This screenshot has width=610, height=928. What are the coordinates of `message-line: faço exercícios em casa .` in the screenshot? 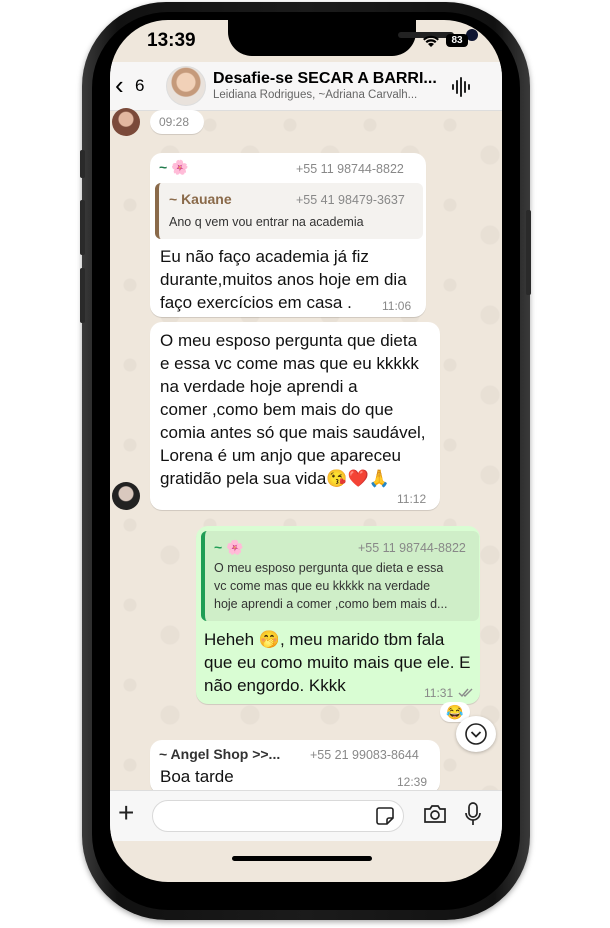 It's located at (256, 302).